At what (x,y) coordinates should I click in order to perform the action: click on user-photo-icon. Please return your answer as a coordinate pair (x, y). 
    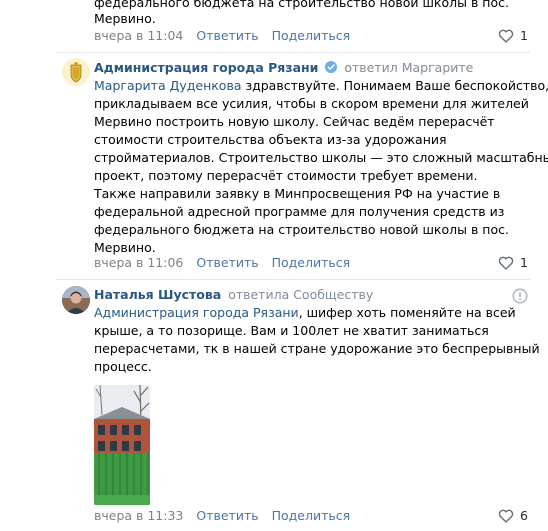
    Looking at the image, I should click on (76, 300).